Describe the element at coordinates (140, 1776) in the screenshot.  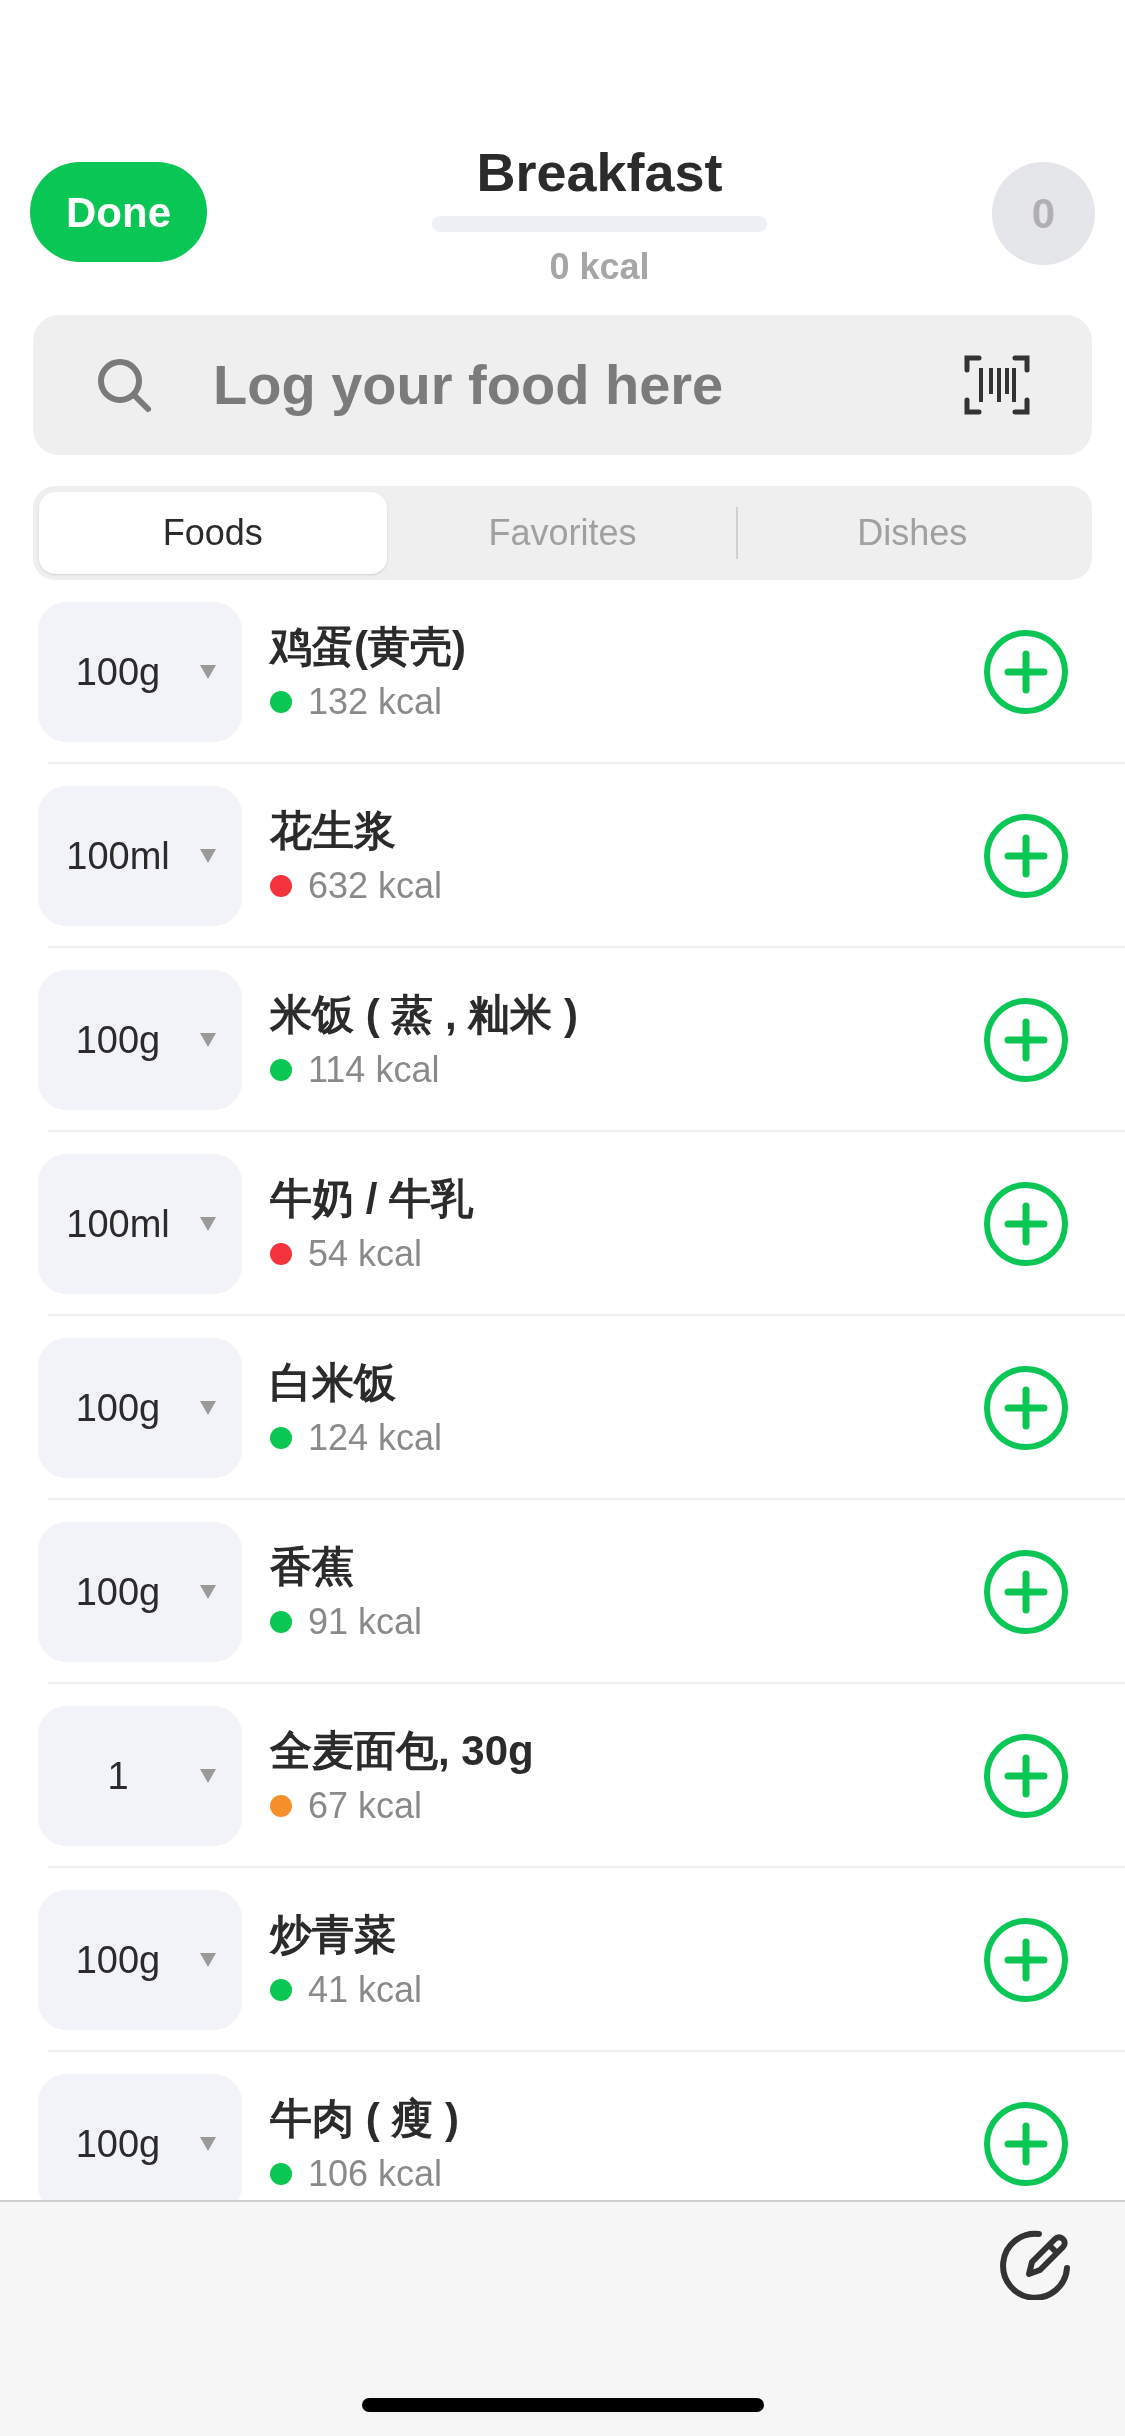
I see `portion-selector: 1` at that location.